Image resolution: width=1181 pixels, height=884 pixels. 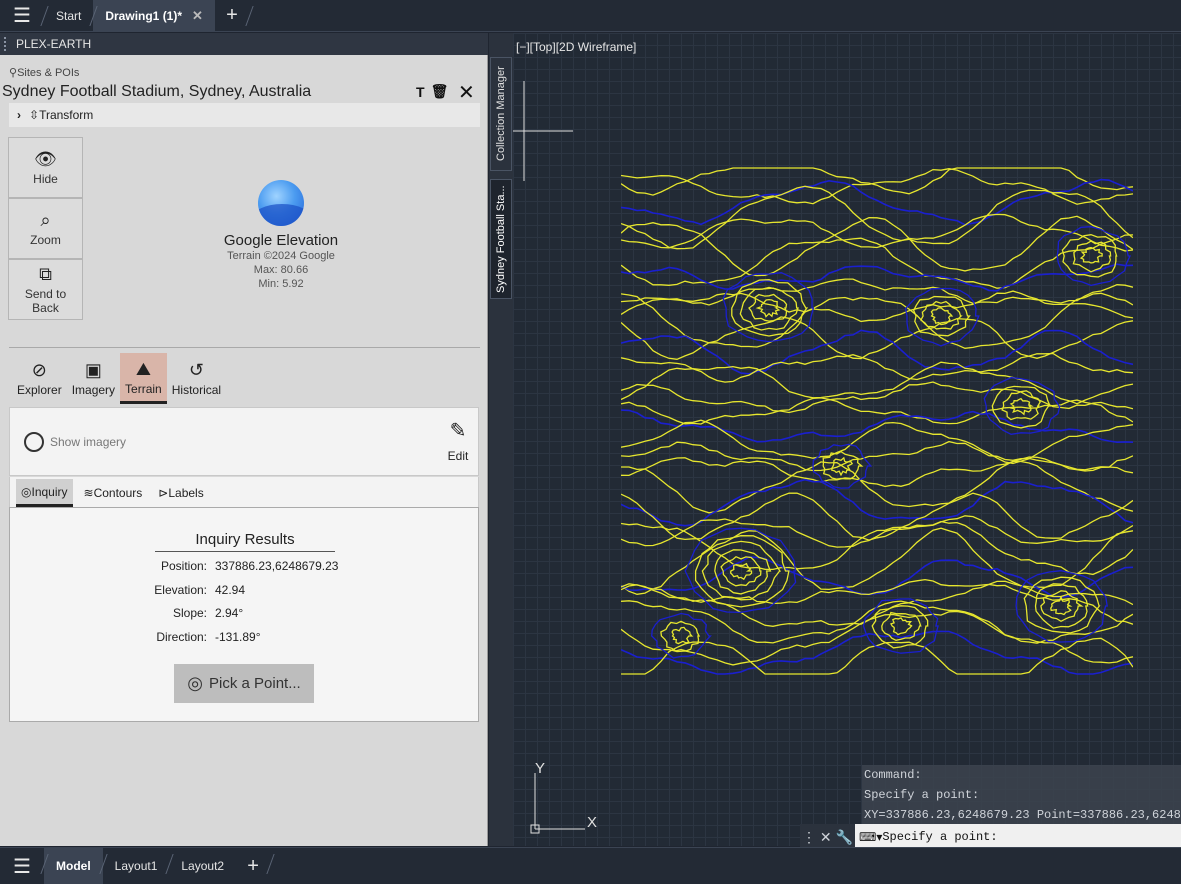 What do you see at coordinates (45, 300) in the screenshot?
I see `send-to-back-label: Send to Back` at bounding box center [45, 300].